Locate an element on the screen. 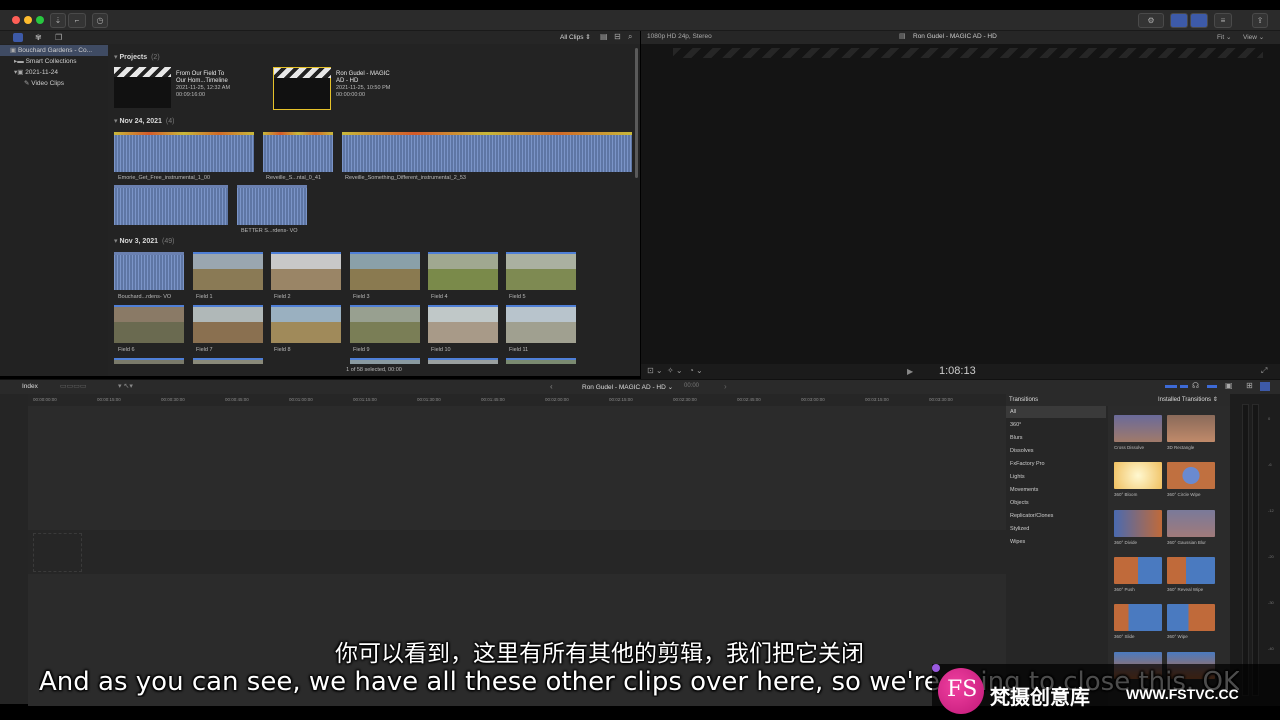  transition-label: 3D Rectangle is located at coordinates (1181, 447).